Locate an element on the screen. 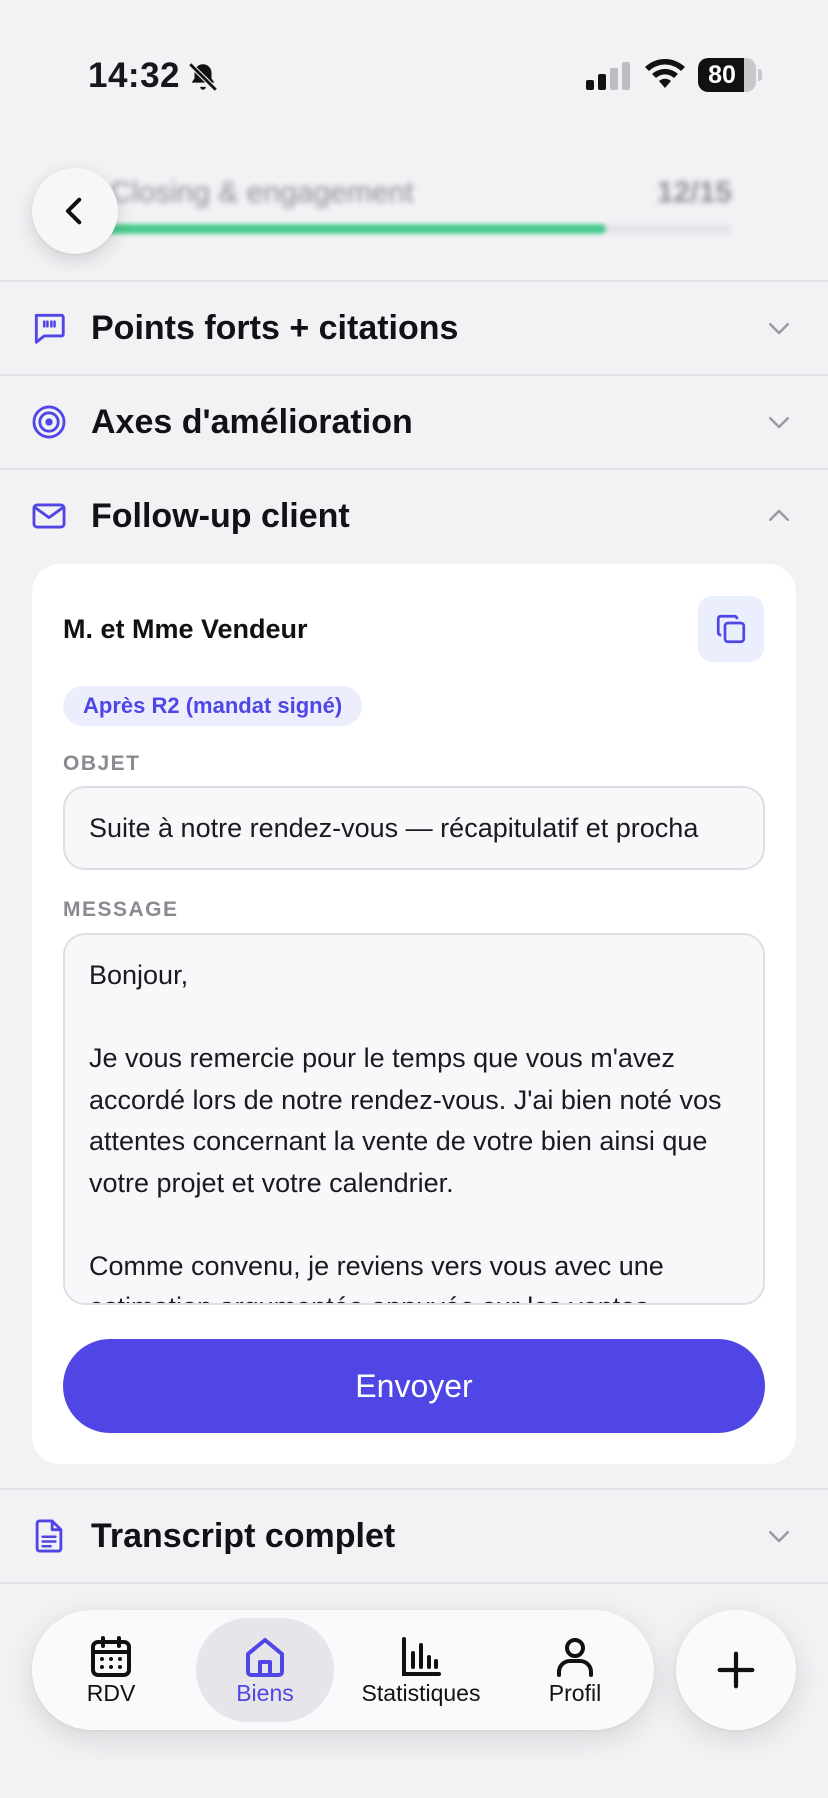  status-time: 14:32 is located at coordinates (134, 75).